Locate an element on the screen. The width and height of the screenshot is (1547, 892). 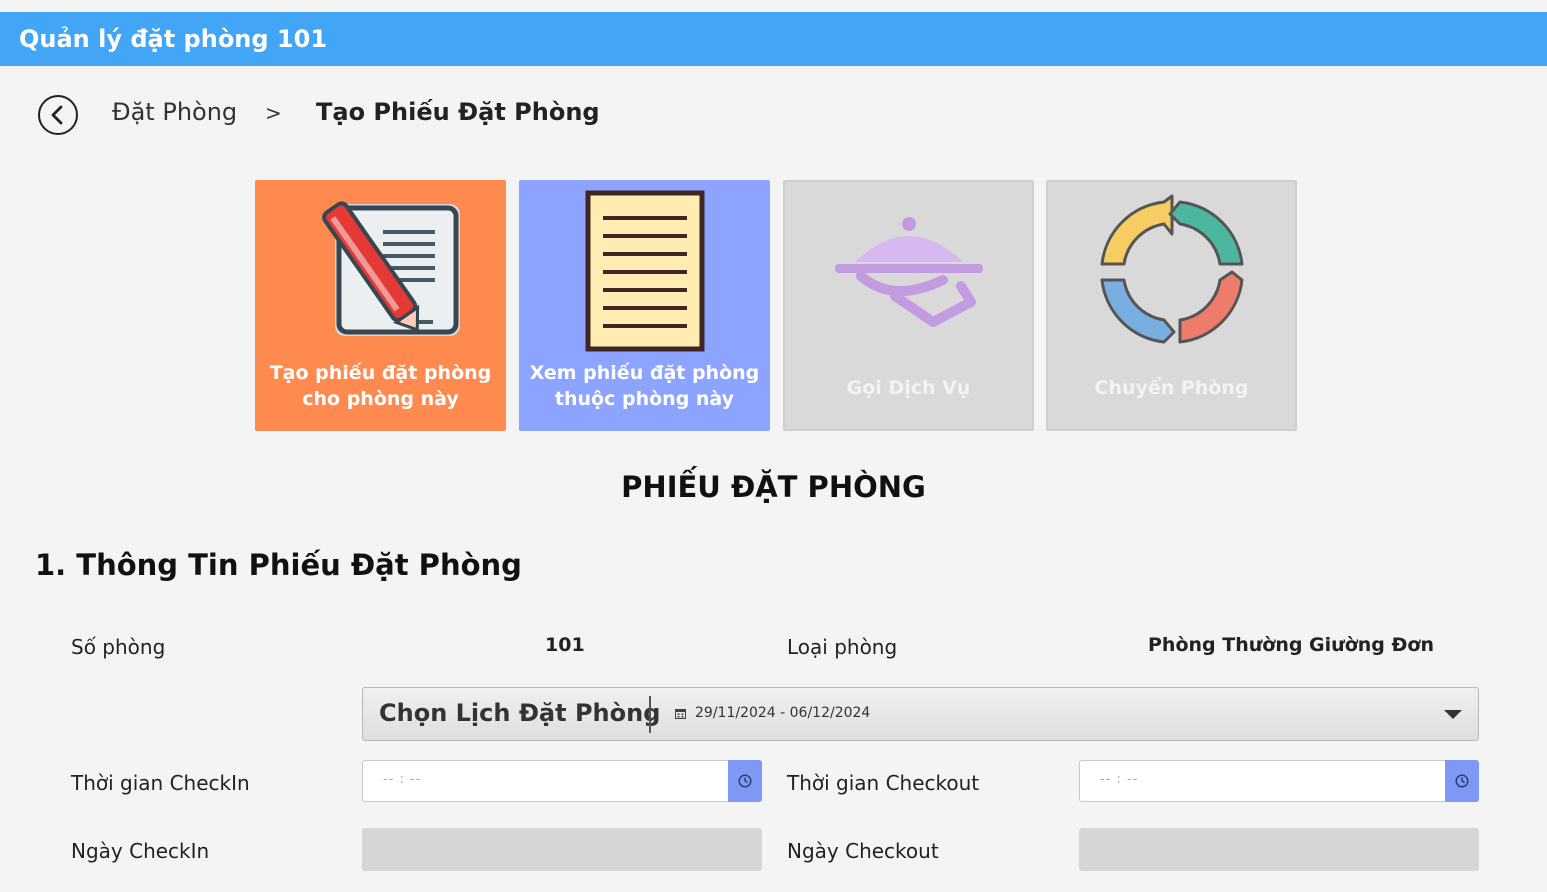
create-booking-tile: Tạo phiếu đặt phòng cho phòng này is located at coordinates (380, 305).